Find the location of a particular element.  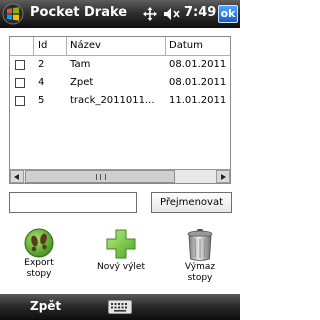

column-header-name: Název is located at coordinates (116, 46).